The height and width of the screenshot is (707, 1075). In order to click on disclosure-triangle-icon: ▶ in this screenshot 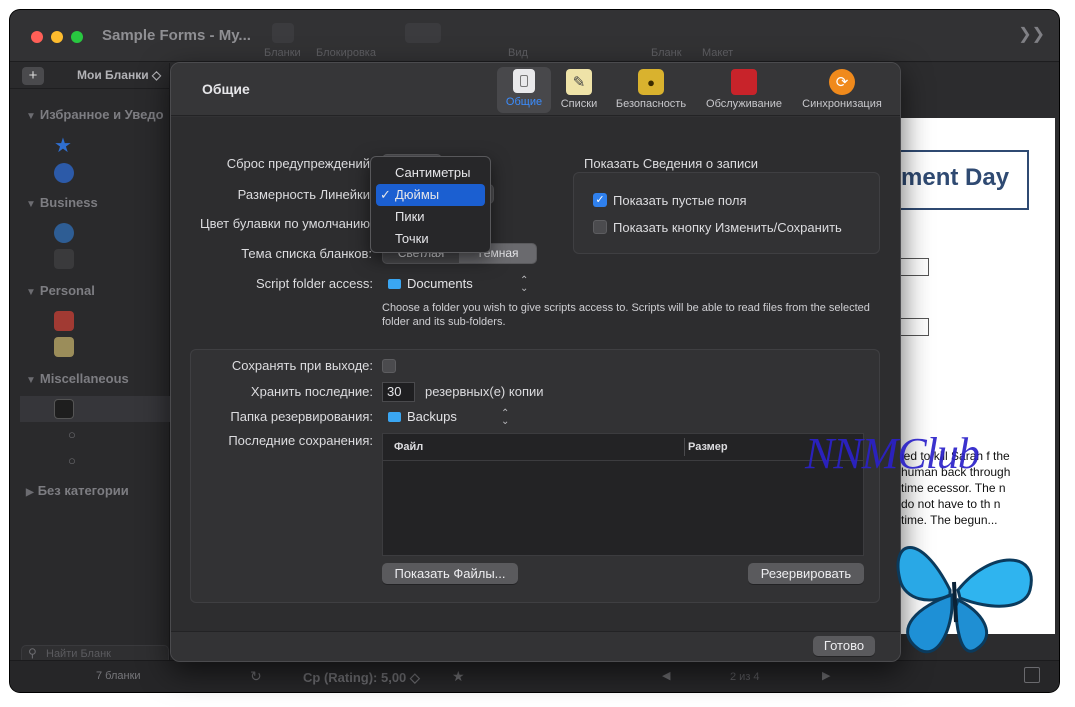, I will do `click(30, 492)`.